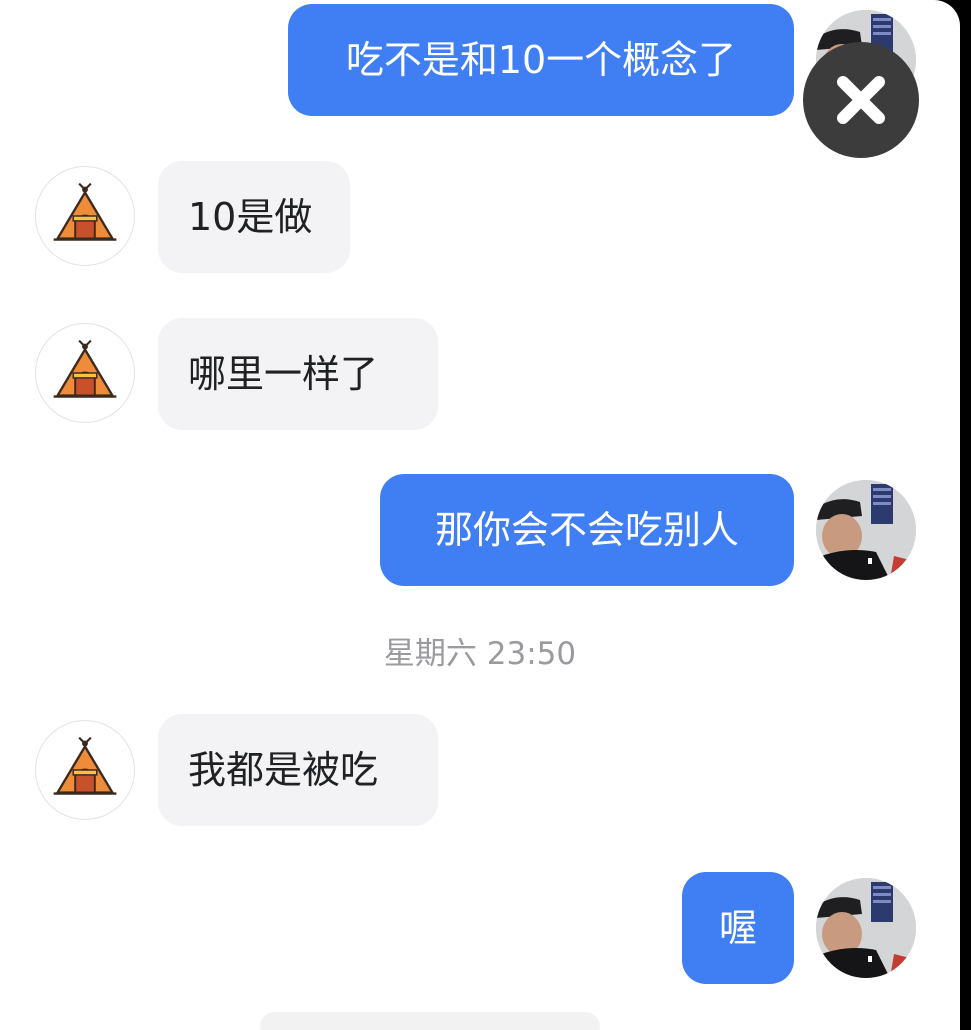 The width and height of the screenshot is (971, 1030). I want to click on message-bubble-outgoing: 那你会不会吃别人, so click(587, 530).